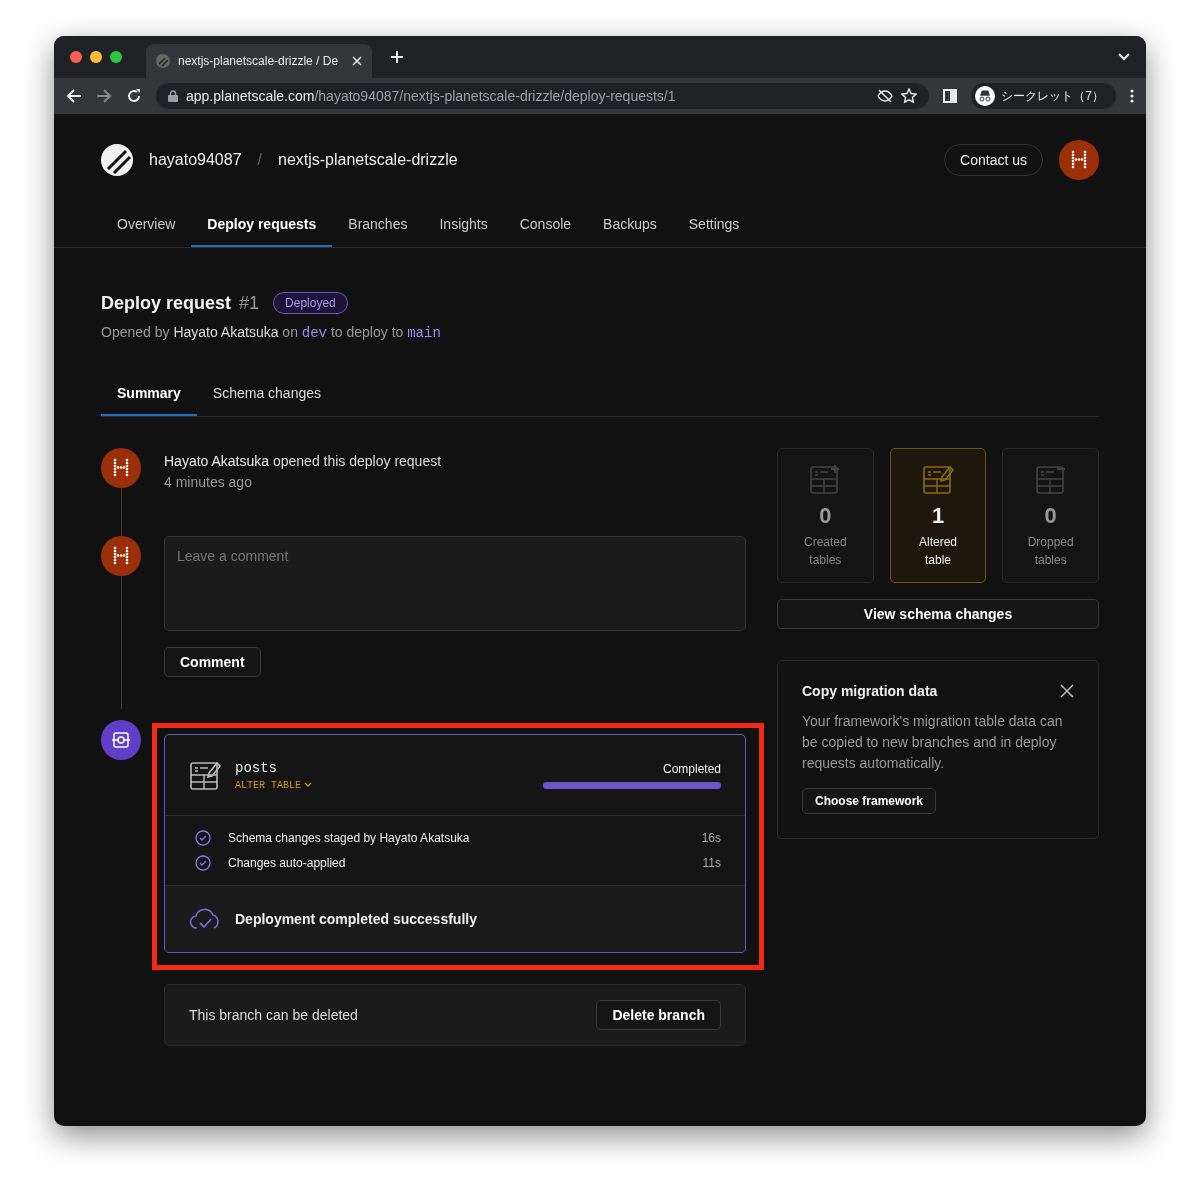 Image resolution: width=1200 pixels, height=1198 pixels. What do you see at coordinates (938, 551) in the screenshot?
I see `stat-label: Altered table` at bounding box center [938, 551].